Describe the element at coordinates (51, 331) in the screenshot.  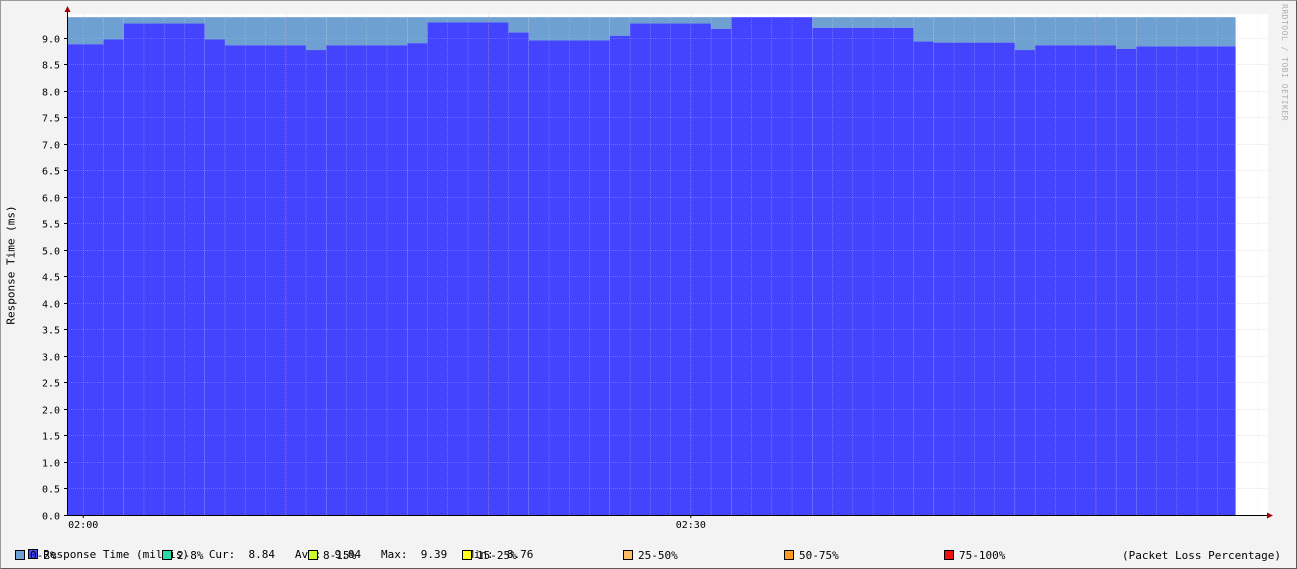
I see `y-tick-label: 3.5` at that location.